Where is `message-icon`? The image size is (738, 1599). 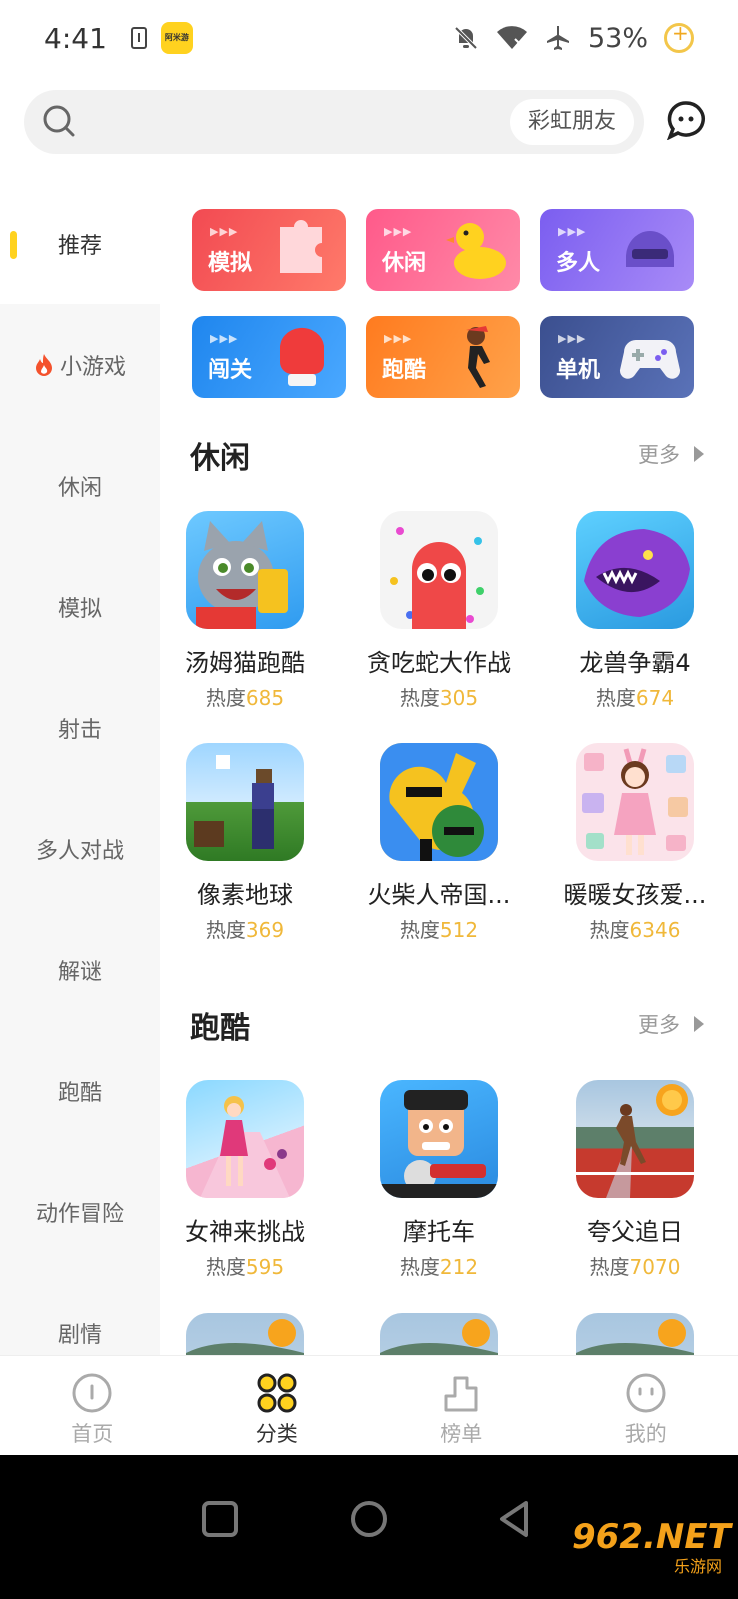
message-icon is located at coordinates (686, 120).